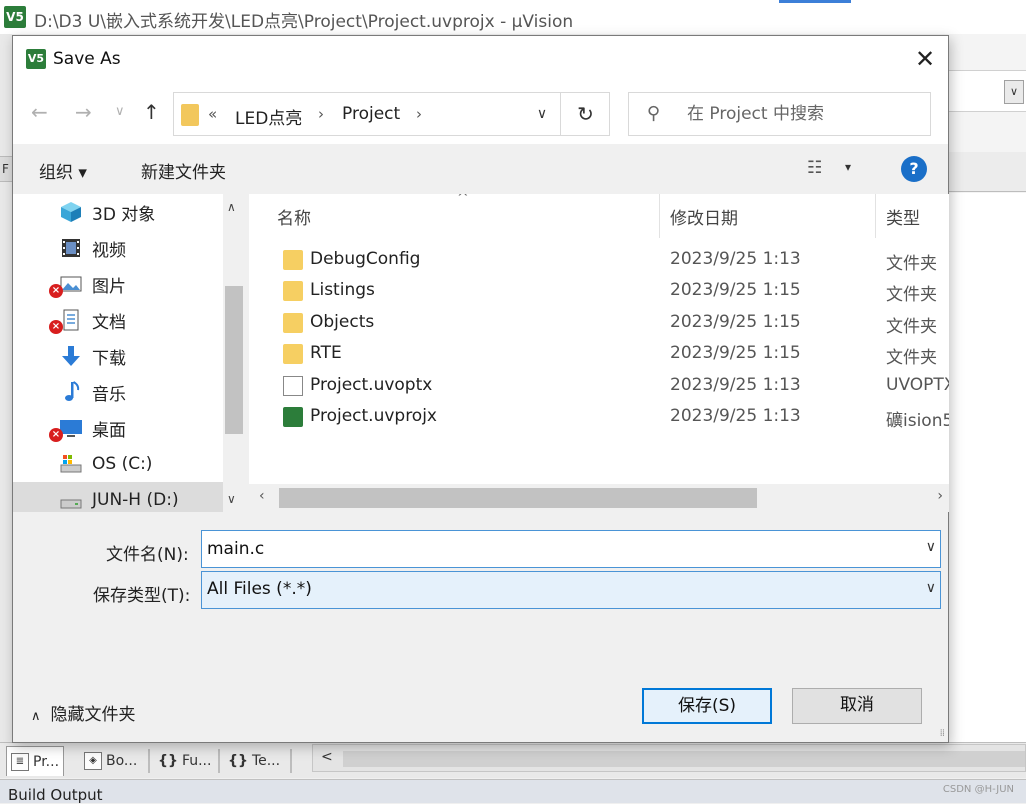 The height and width of the screenshot is (804, 1026). What do you see at coordinates (262, 496) in the screenshot?
I see `scroll-left-icon: ‹` at bounding box center [262, 496].